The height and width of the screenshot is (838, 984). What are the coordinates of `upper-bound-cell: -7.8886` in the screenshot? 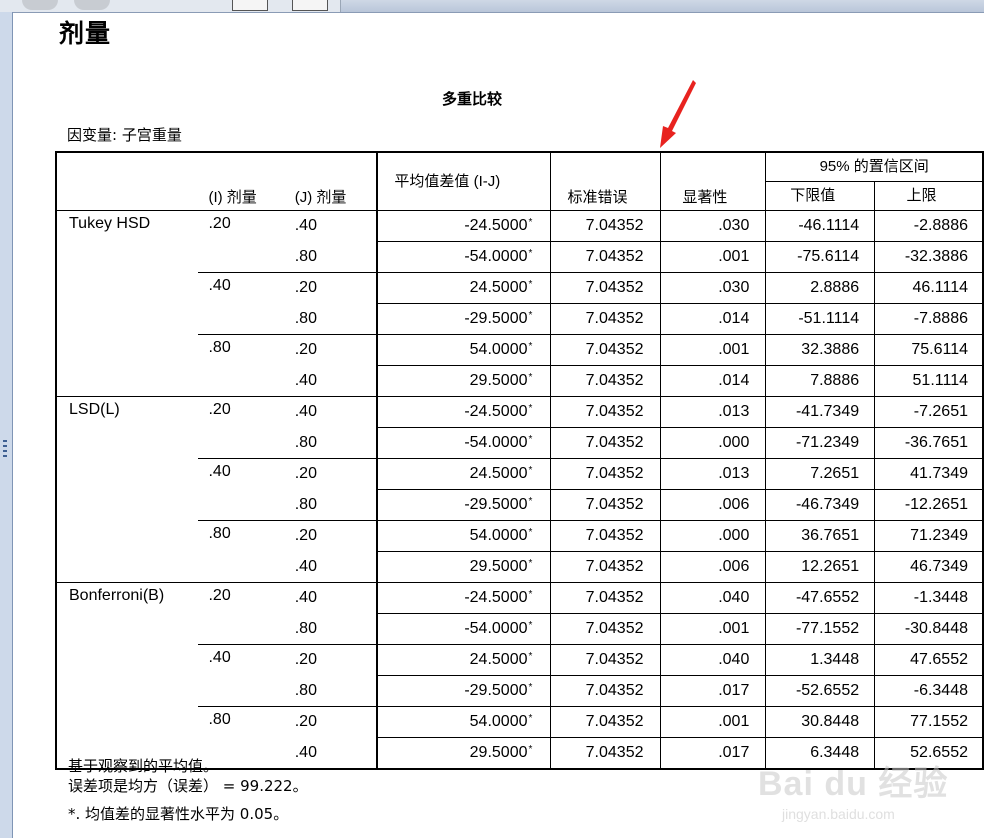 It's located at (928, 319).